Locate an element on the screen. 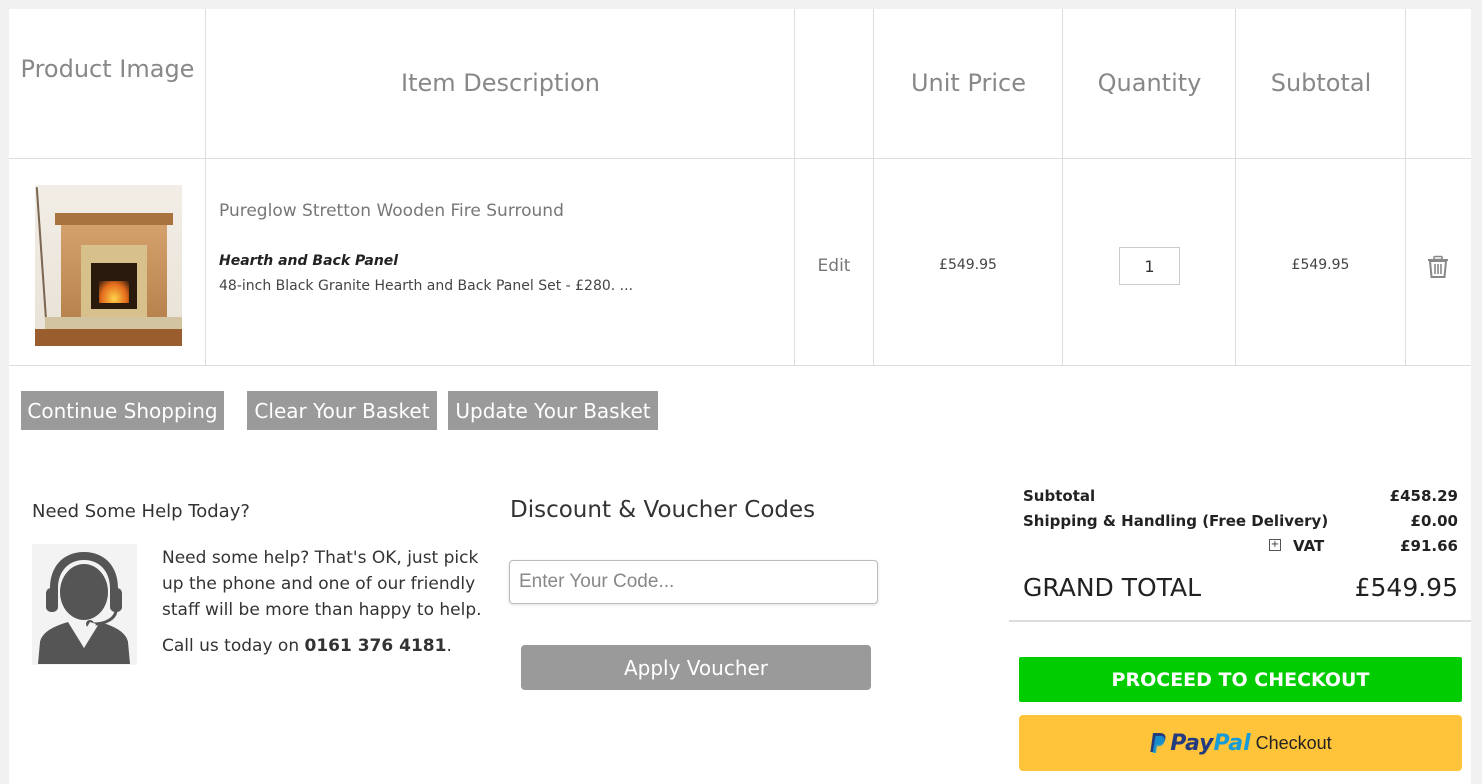  line-subtotal: £549.95 is located at coordinates (1320, 265).